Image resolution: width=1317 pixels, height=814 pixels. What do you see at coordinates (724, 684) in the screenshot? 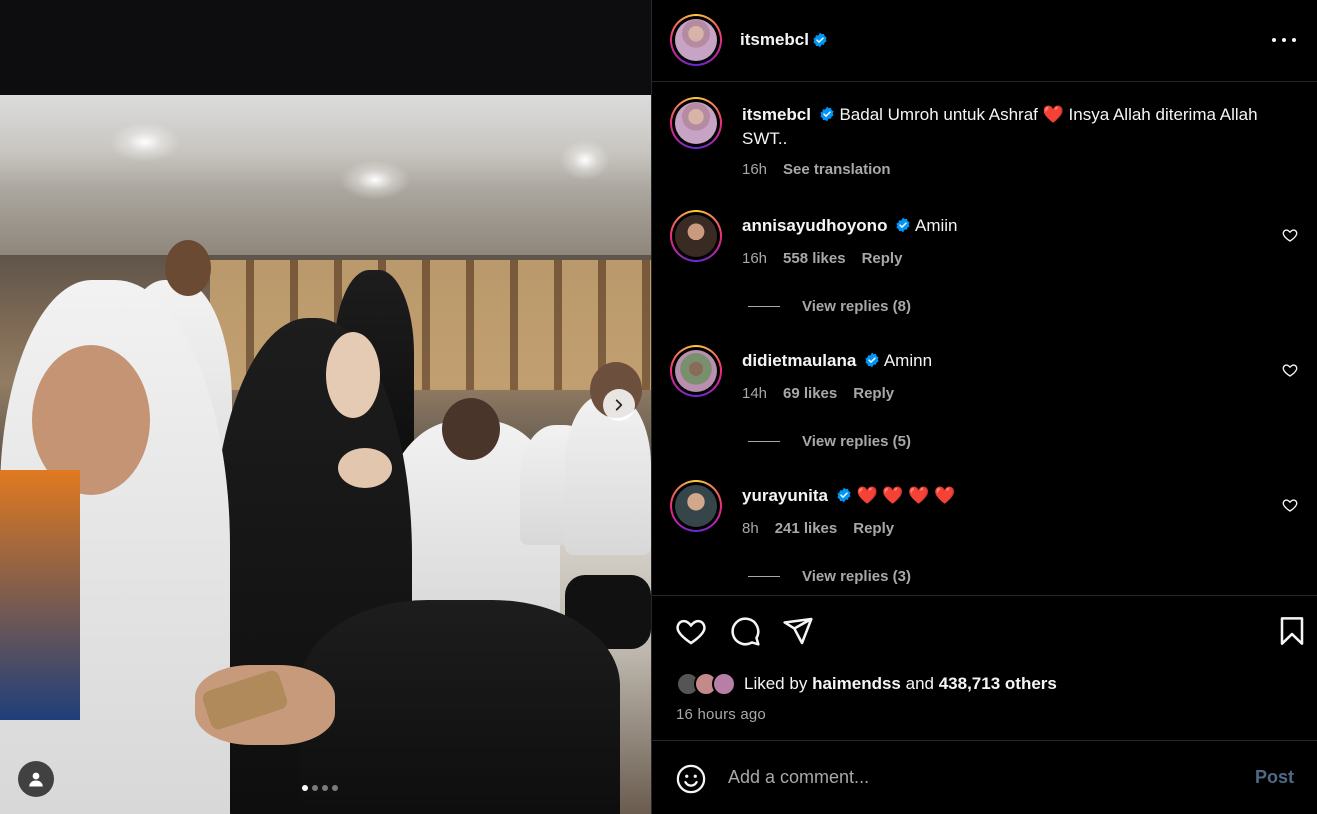
I see `liker-avatar` at bounding box center [724, 684].